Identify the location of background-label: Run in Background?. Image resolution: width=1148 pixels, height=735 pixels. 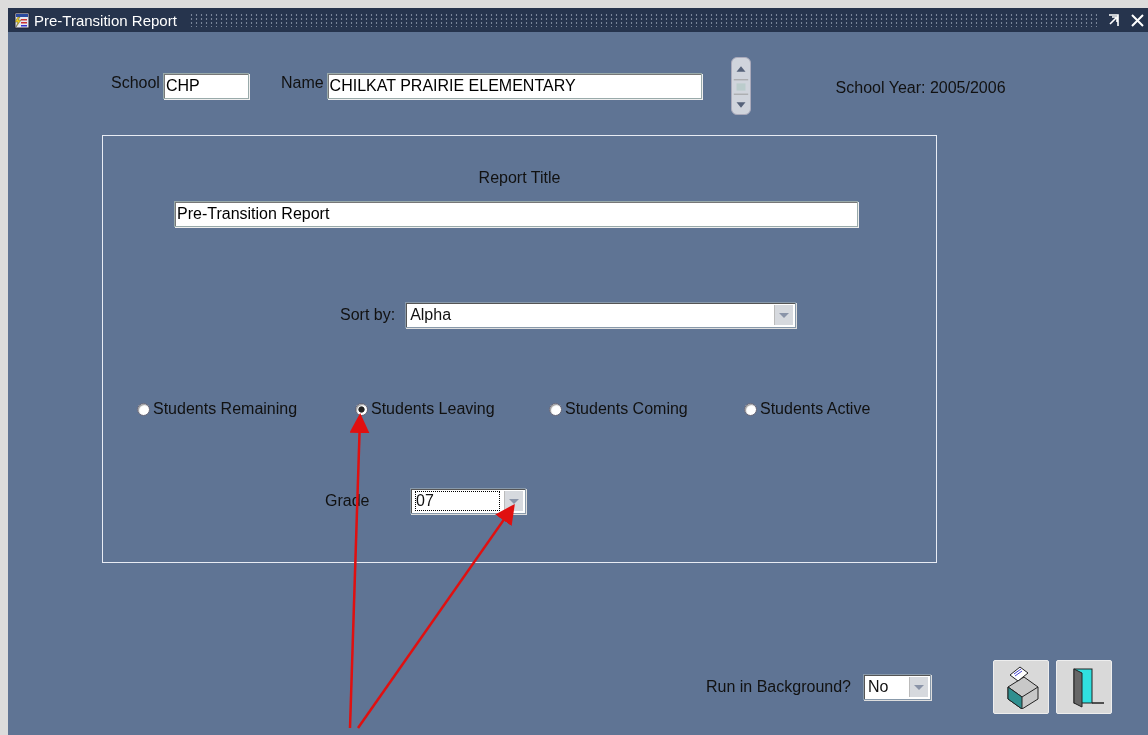
(778, 687).